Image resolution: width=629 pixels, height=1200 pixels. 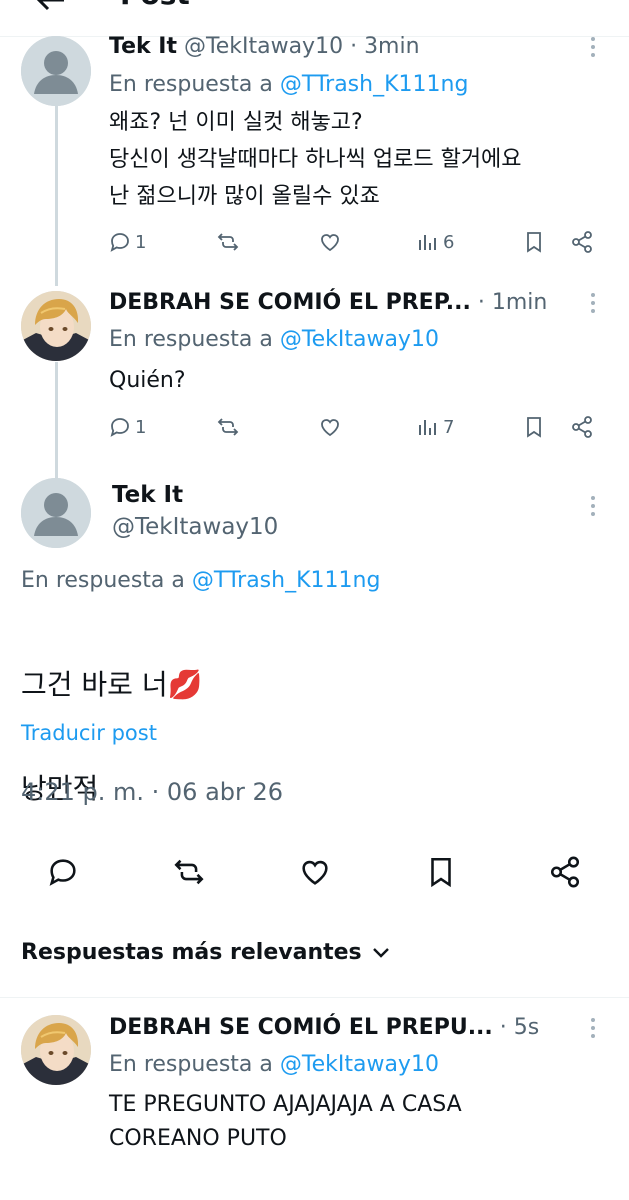 I want to click on post-text: Quién?, so click(x=147, y=380).